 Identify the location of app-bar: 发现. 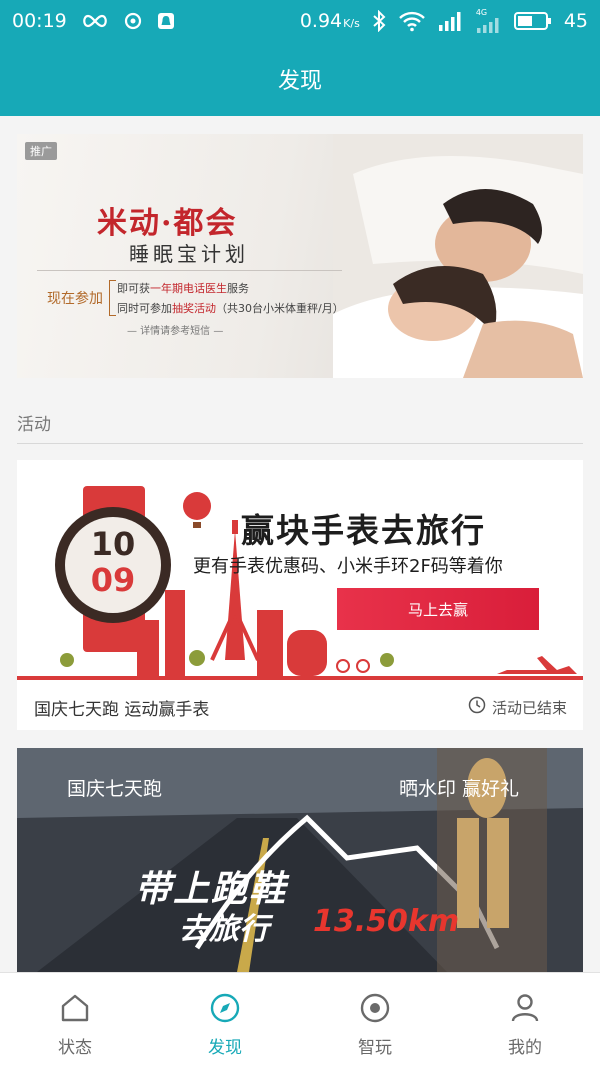
(300, 79).